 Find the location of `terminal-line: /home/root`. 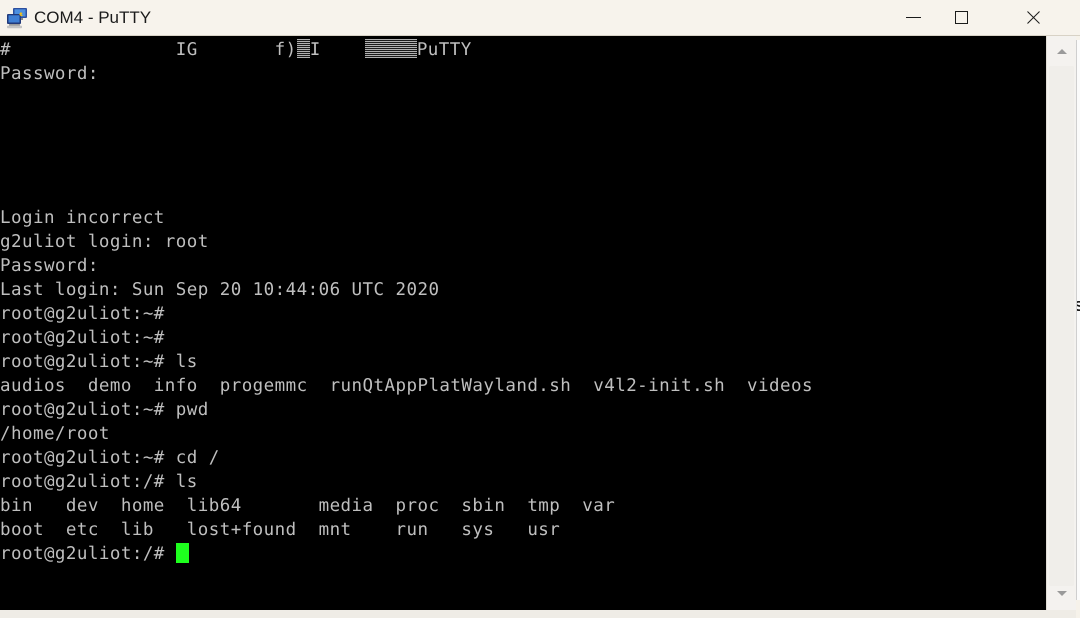

terminal-line: /home/root is located at coordinates (55, 434).